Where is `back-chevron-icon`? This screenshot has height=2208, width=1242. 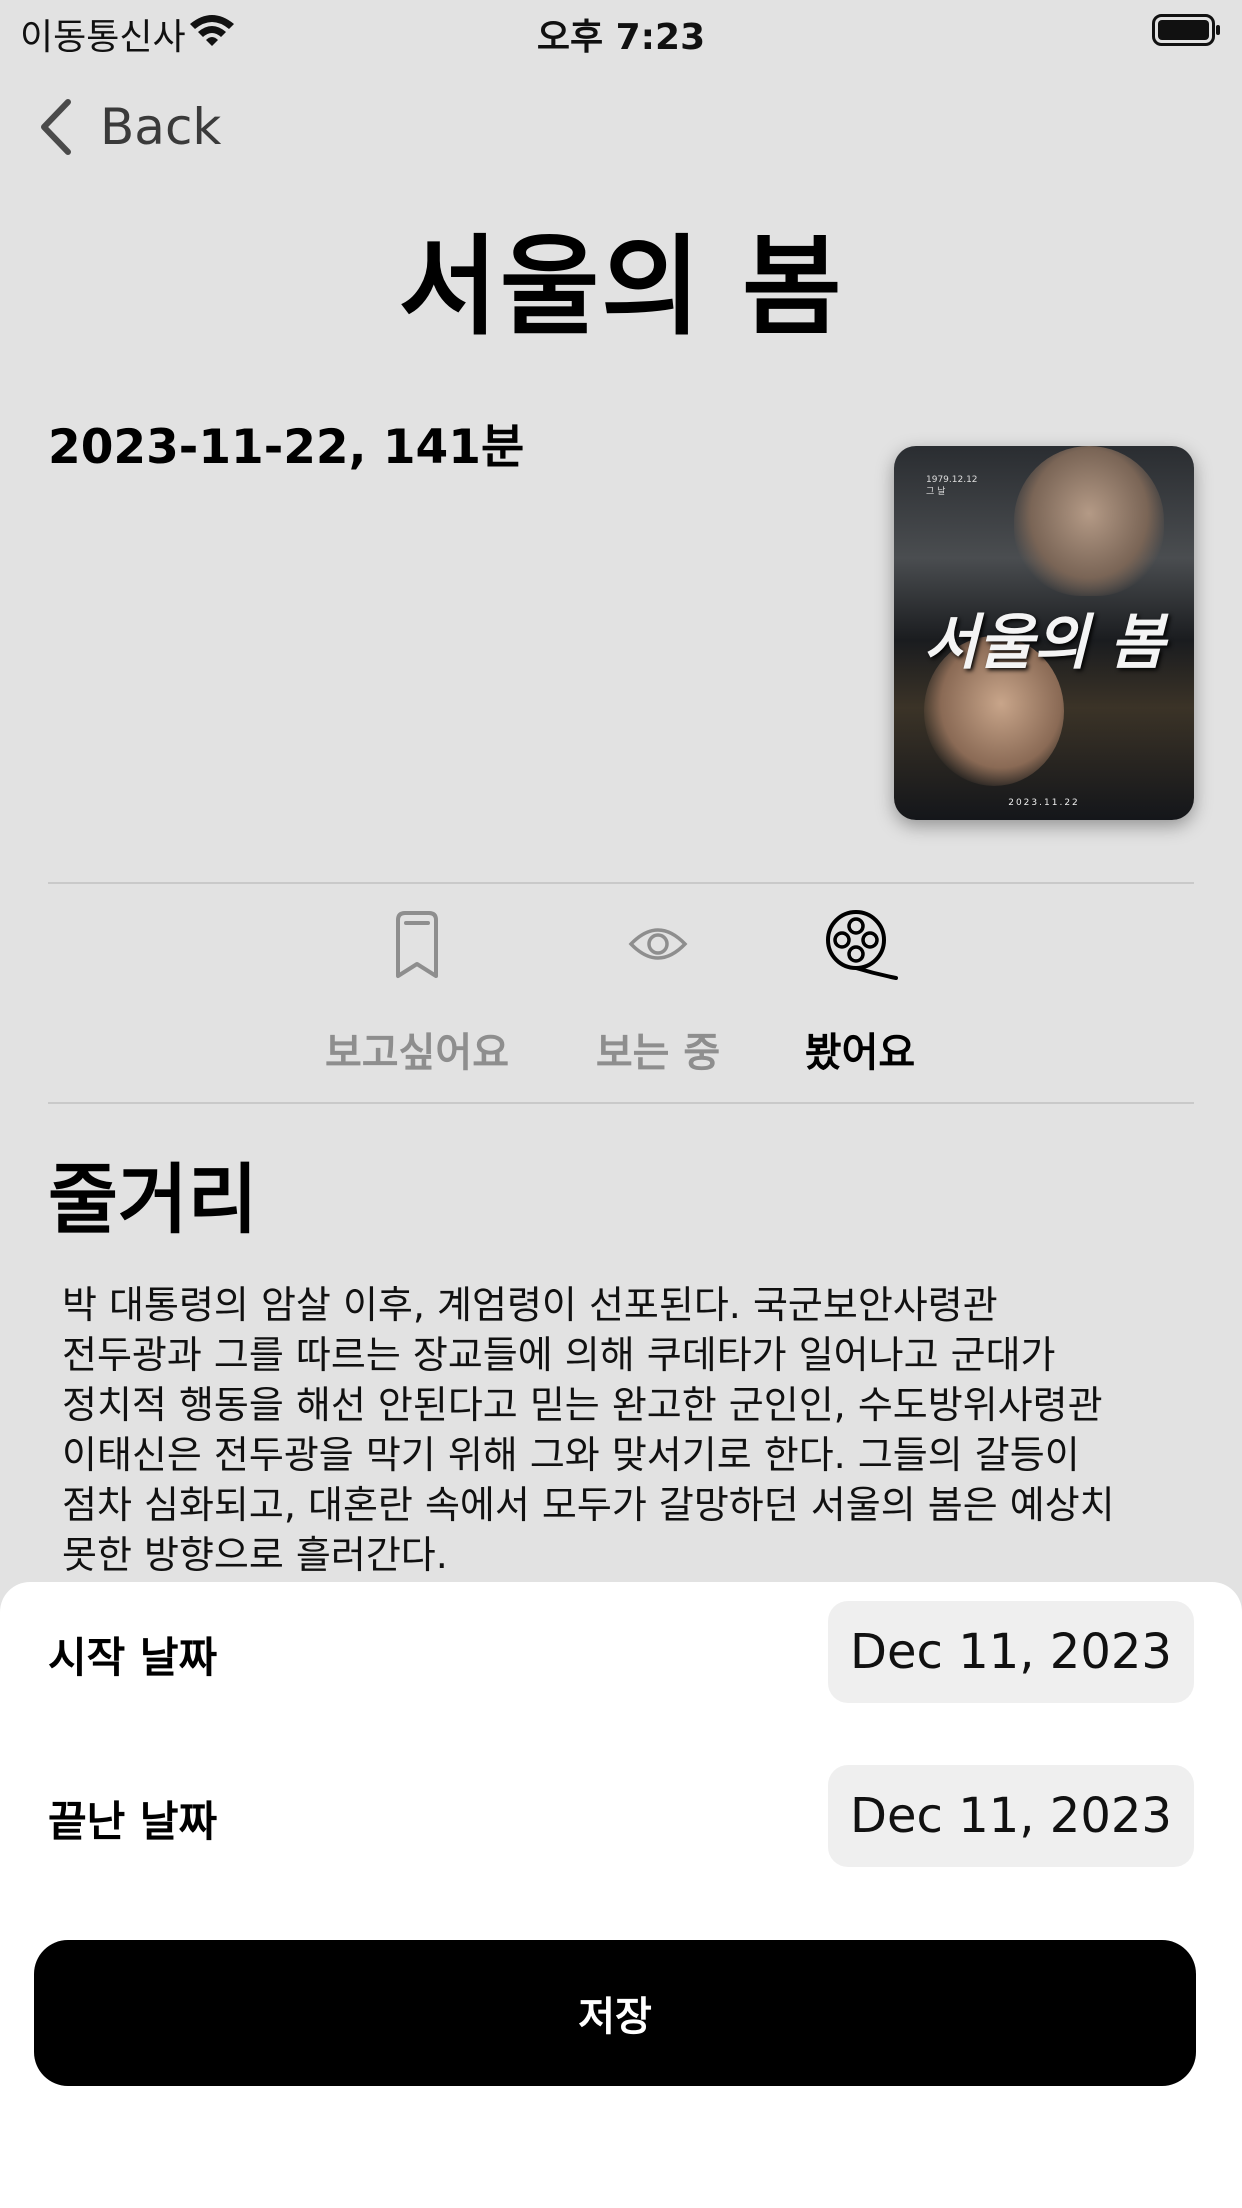
back-chevron-icon is located at coordinates (56, 127).